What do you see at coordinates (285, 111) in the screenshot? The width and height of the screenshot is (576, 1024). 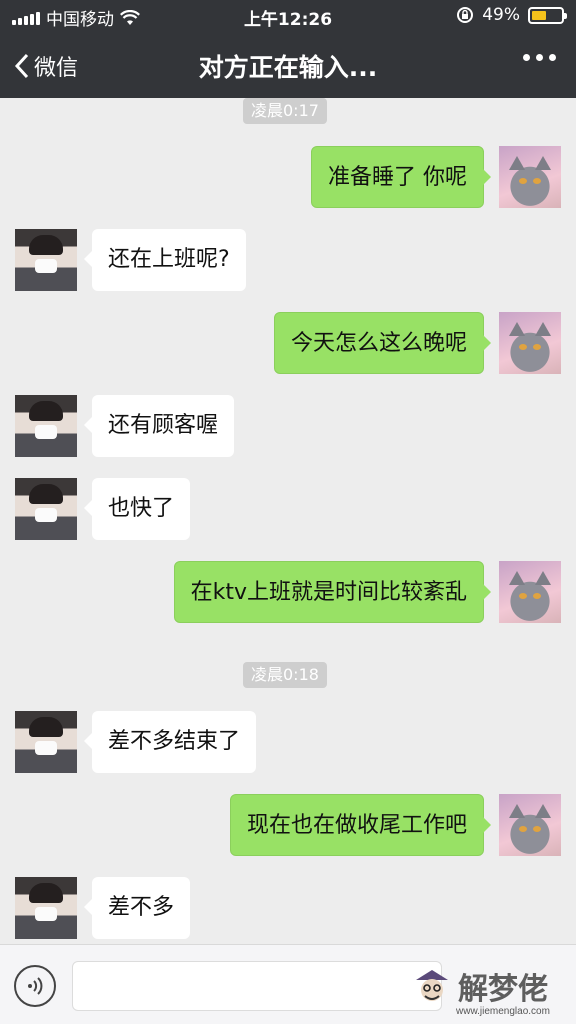 I see `timestamp: 凌晨0:17` at bounding box center [285, 111].